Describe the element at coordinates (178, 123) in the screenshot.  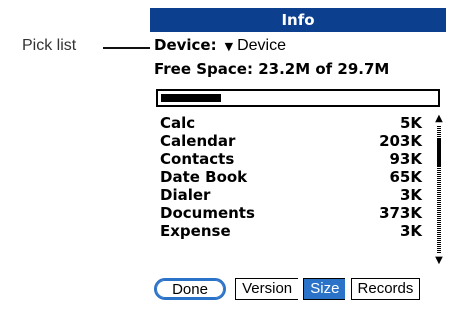
I see `app-name: Calc` at that location.